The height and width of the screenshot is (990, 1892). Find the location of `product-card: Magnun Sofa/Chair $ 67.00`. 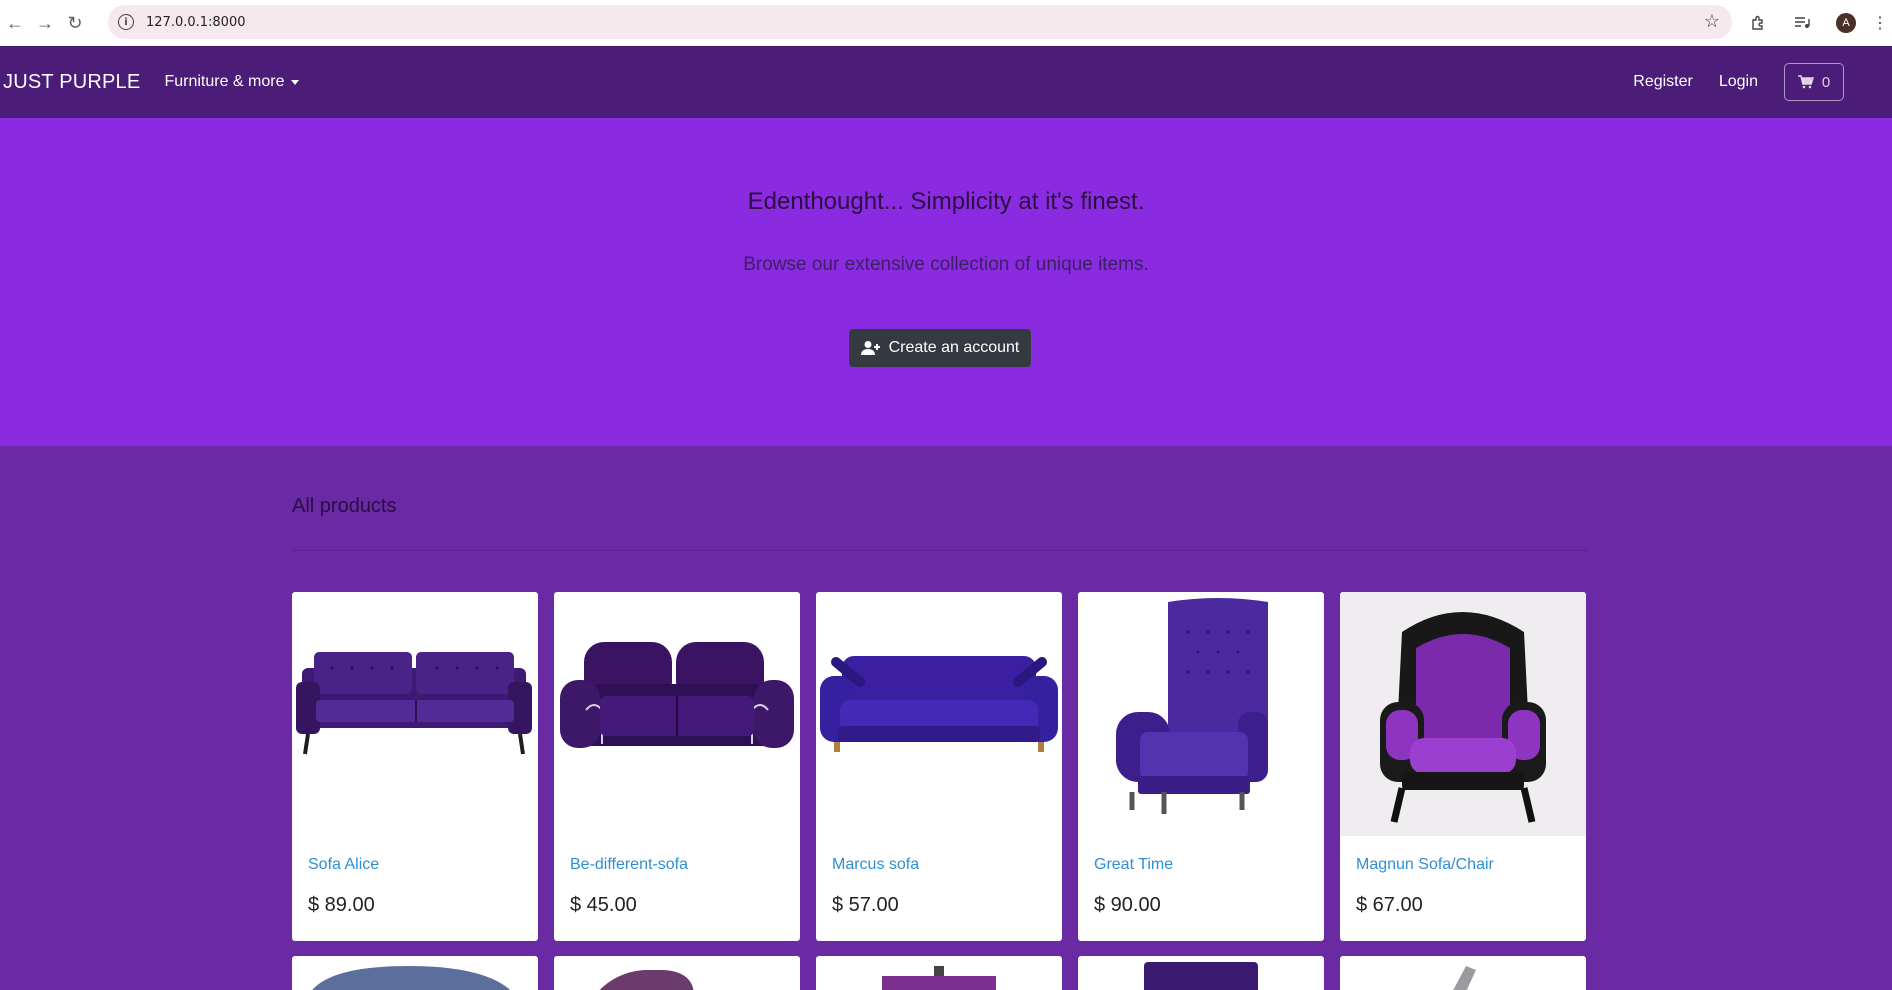

product-card: Magnun Sofa/Chair $ 67.00 is located at coordinates (1463, 766).